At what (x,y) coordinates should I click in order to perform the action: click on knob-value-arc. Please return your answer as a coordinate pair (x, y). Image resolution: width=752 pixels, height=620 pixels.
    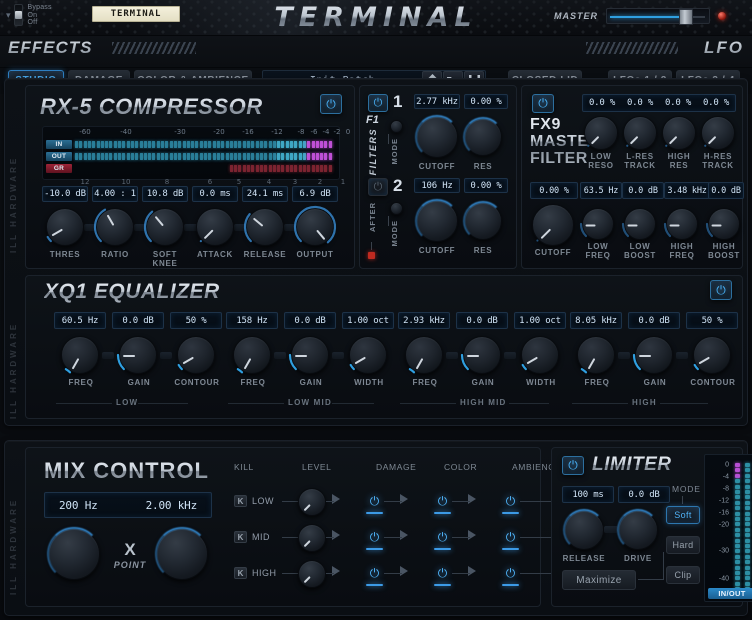
    Looking at the image, I should click on (709, 230).